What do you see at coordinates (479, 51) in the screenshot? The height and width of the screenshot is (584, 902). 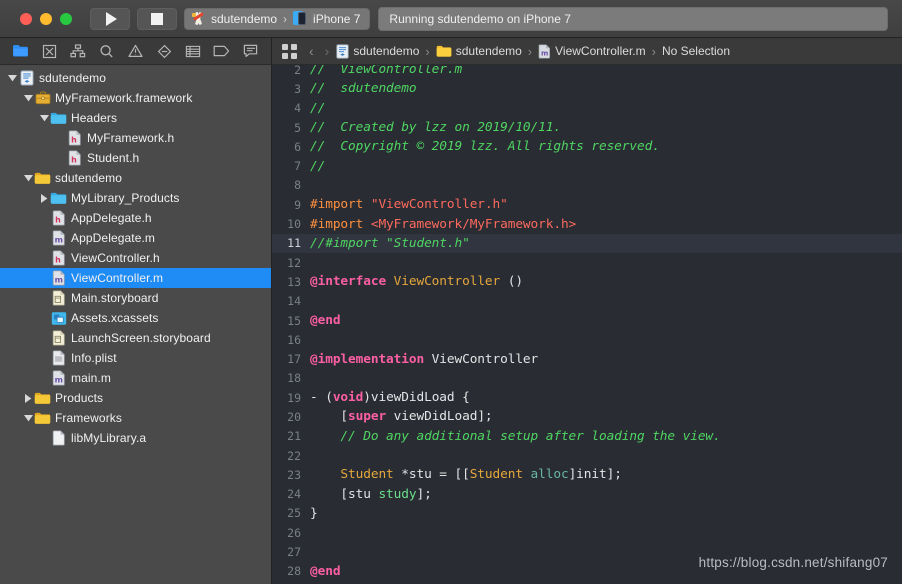 I see `breadcrumb-item-group: sdutendemo` at bounding box center [479, 51].